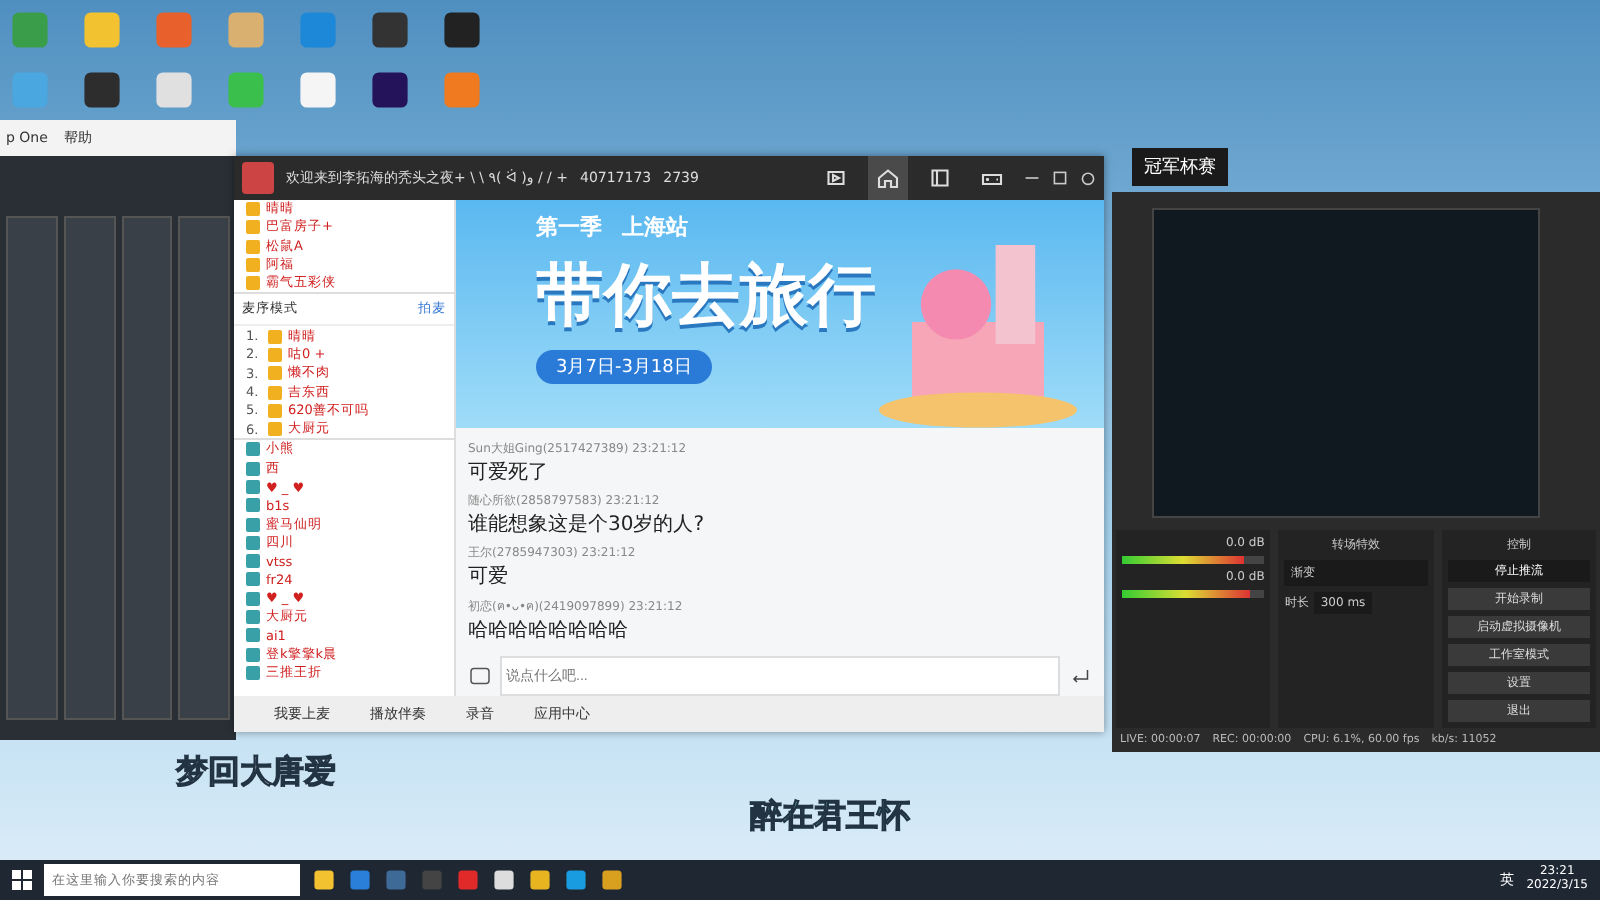 The height and width of the screenshot is (900, 1600). Describe the element at coordinates (1060, 178) in the screenshot. I see `maximize-icon` at that location.